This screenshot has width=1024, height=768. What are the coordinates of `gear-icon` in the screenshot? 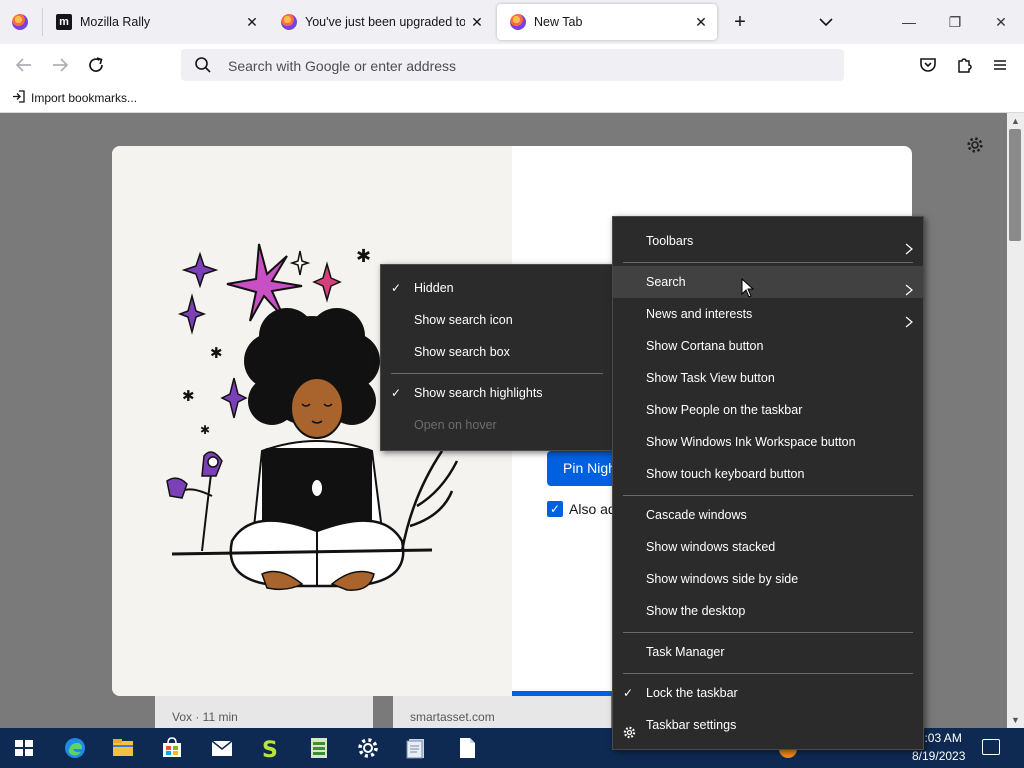 It's located at (629, 735).